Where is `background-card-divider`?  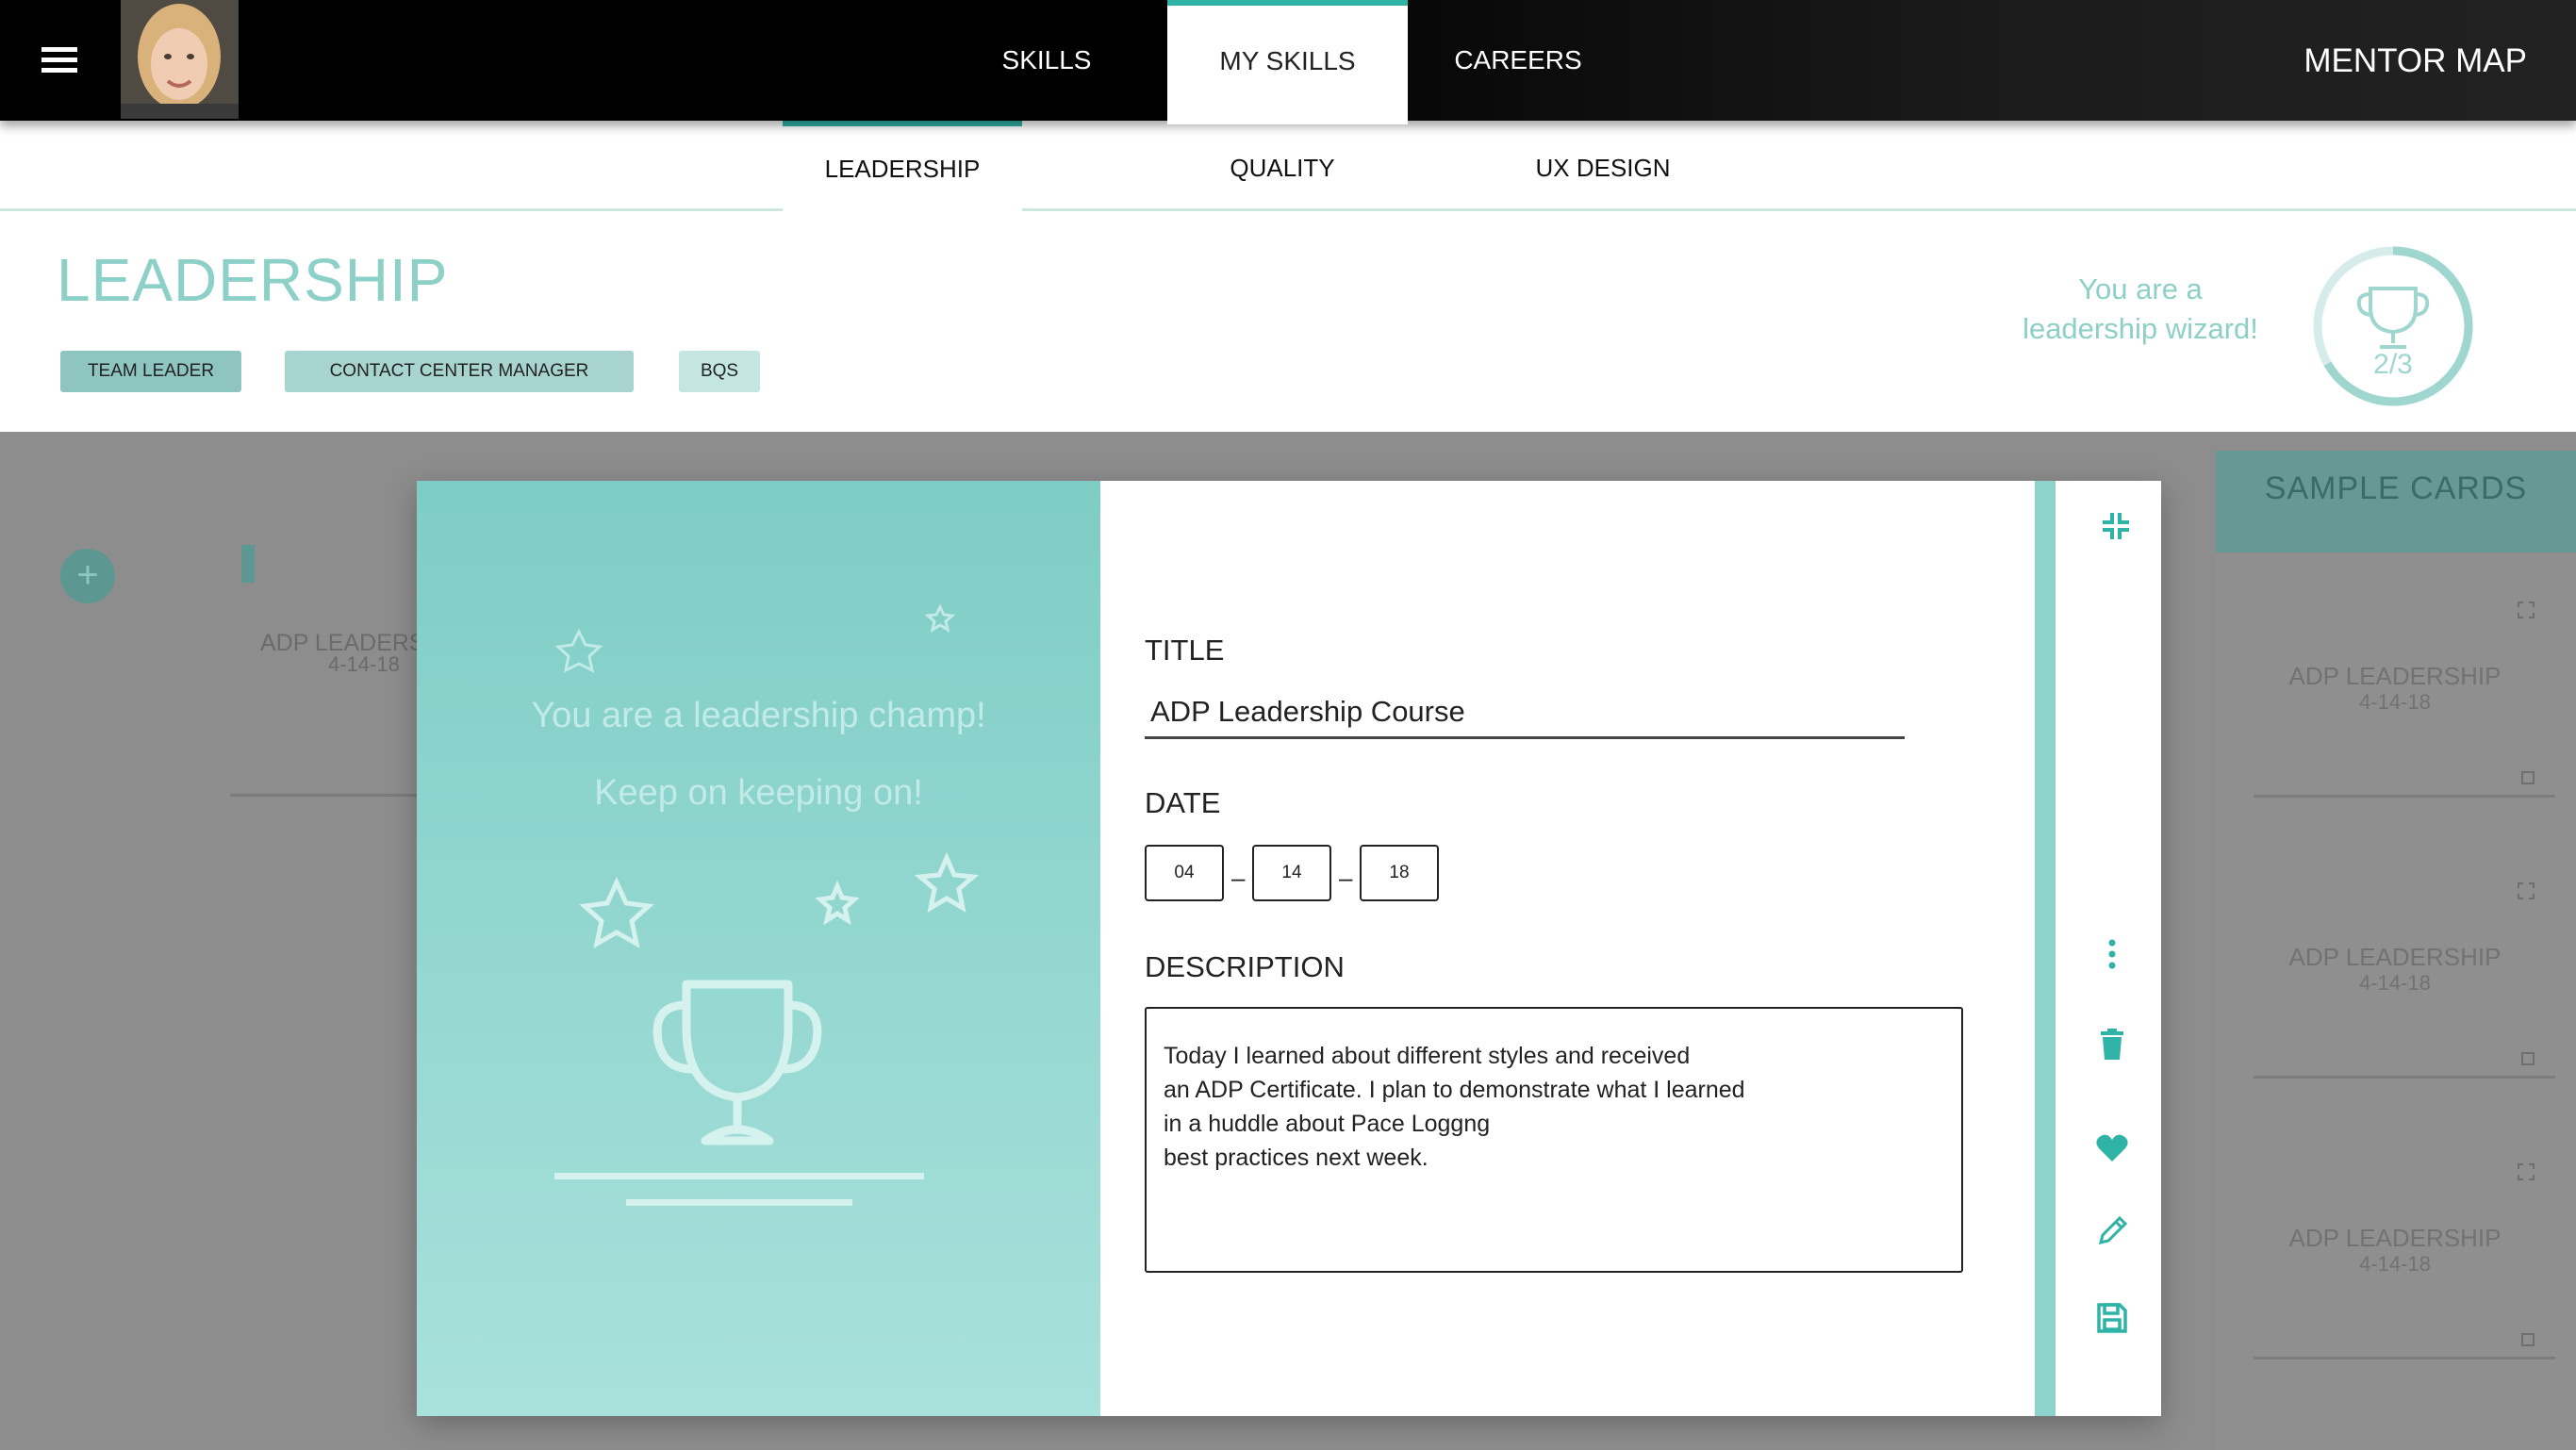 background-card-divider is located at coordinates (324, 795).